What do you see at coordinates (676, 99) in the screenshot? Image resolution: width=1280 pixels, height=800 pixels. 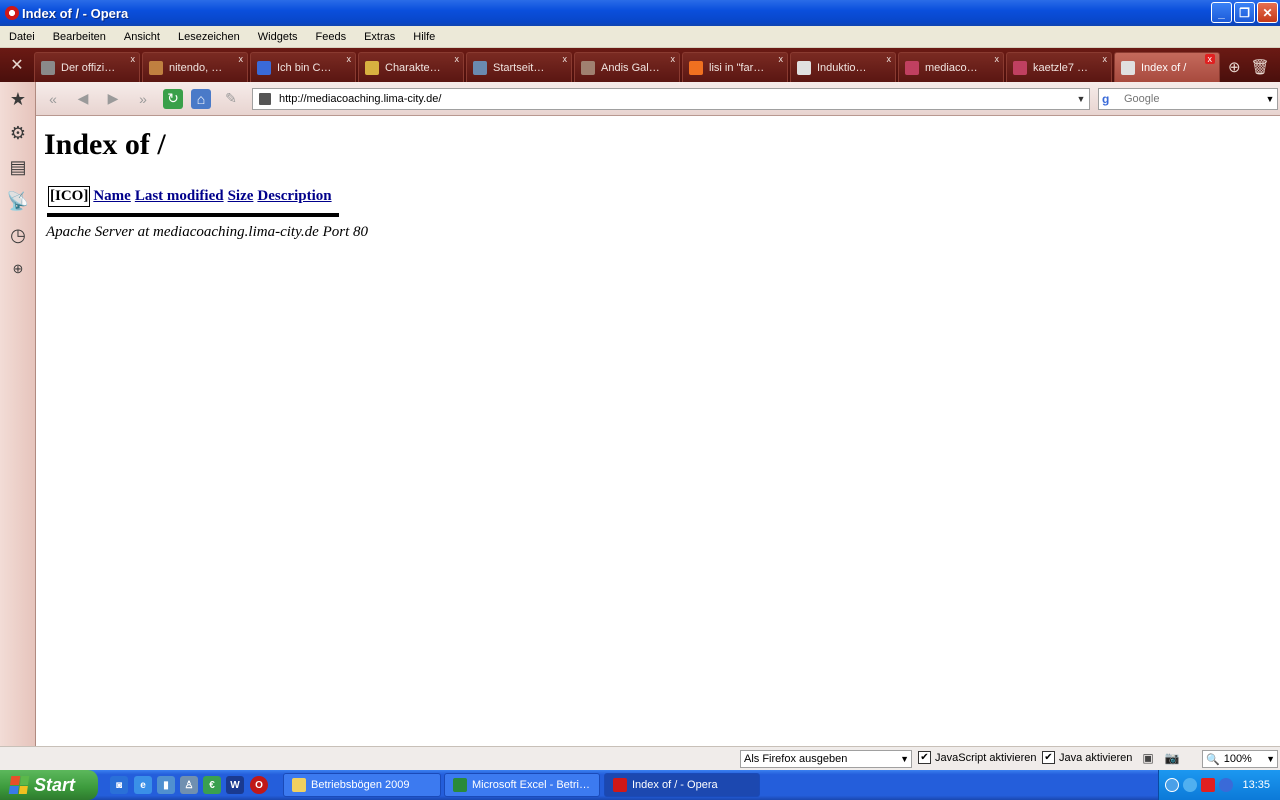 I see `address-url: http://mediacoaching.lima-city.de/` at bounding box center [676, 99].